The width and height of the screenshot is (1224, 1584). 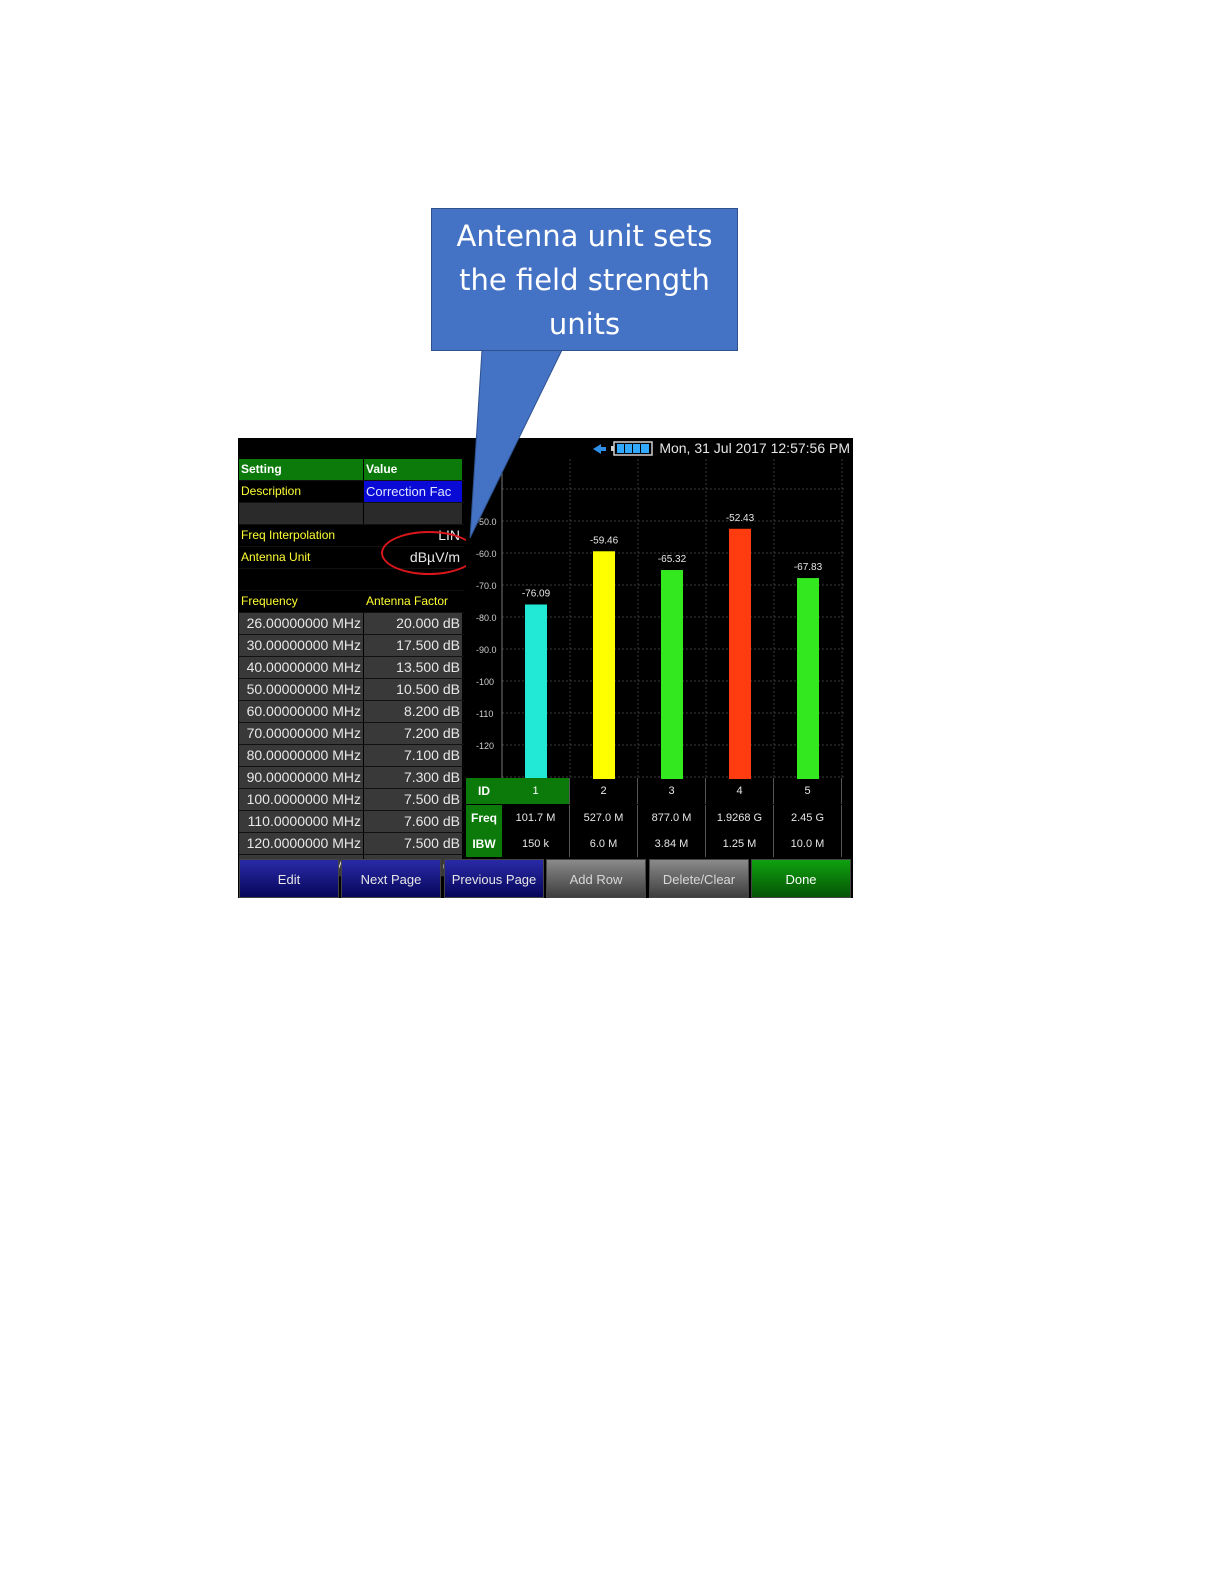 I want to click on ibw-cell: 150 k, so click(x=536, y=844).